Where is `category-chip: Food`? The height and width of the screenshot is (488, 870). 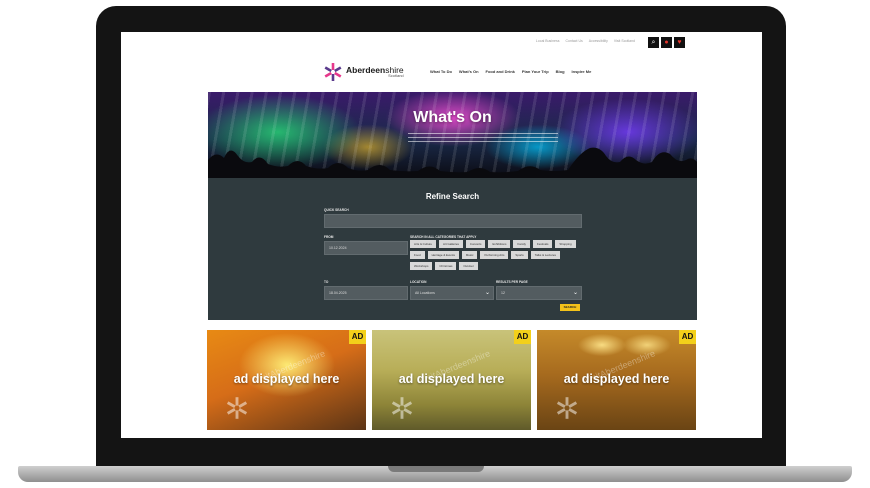
category-chip: Food is located at coordinates (417, 255).